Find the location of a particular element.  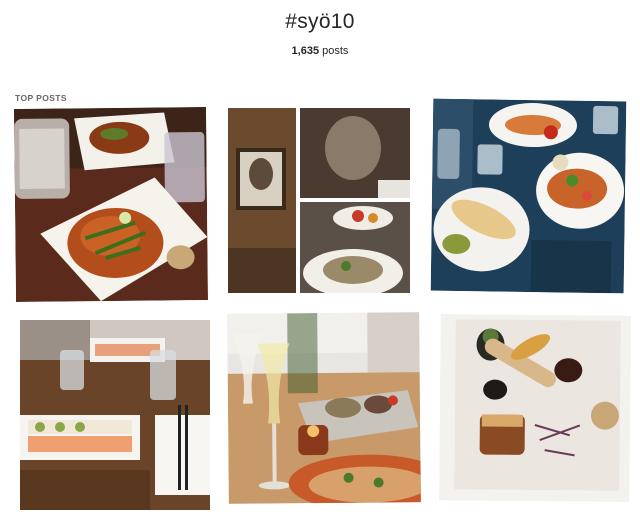

plated-dish-photo is located at coordinates (535, 408).